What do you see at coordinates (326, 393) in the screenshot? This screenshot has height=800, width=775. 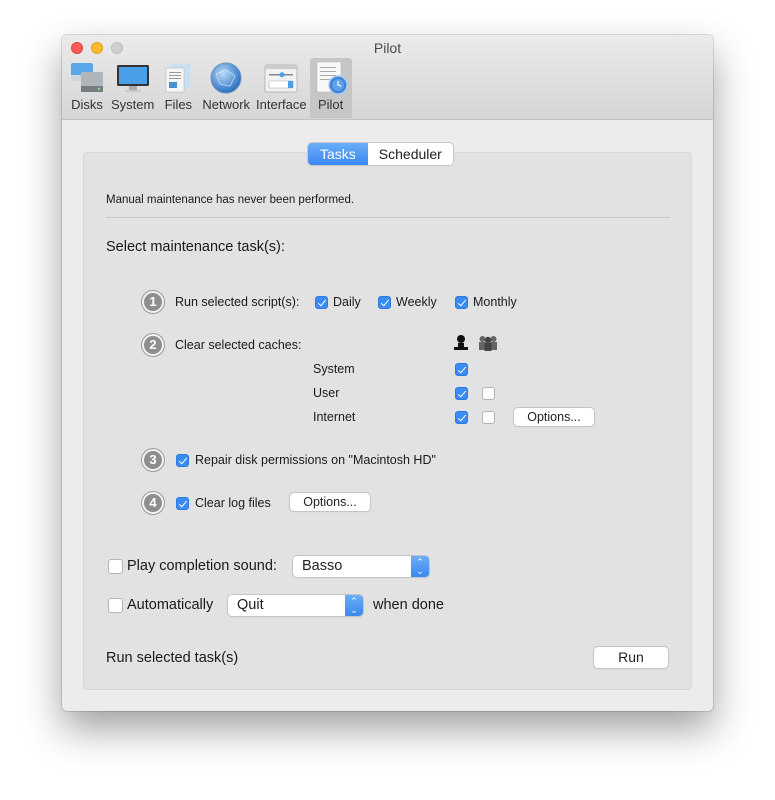 I see `cache-row-label: User` at bounding box center [326, 393].